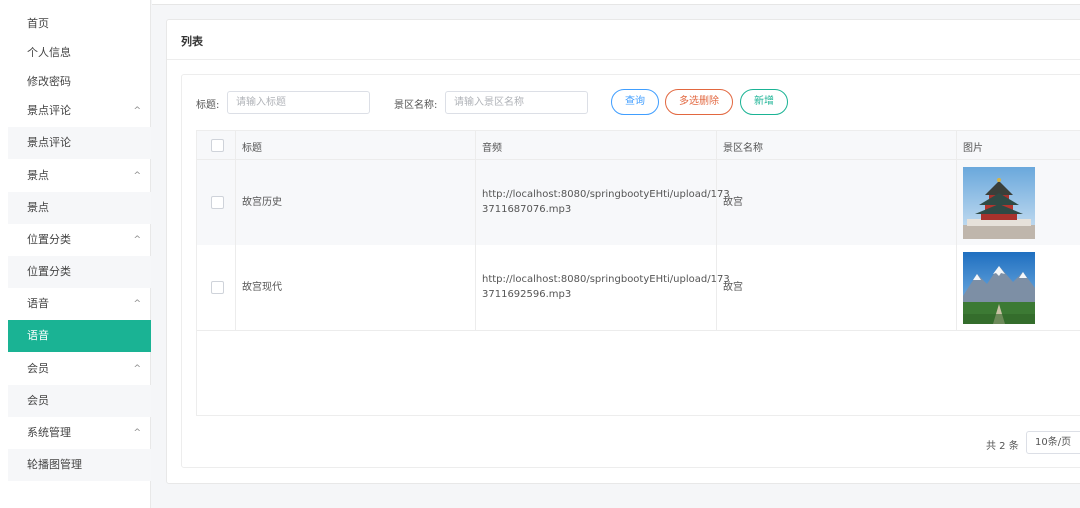  Describe the element at coordinates (492, 148) in the screenshot. I see `column-header-audio: 音频` at that location.